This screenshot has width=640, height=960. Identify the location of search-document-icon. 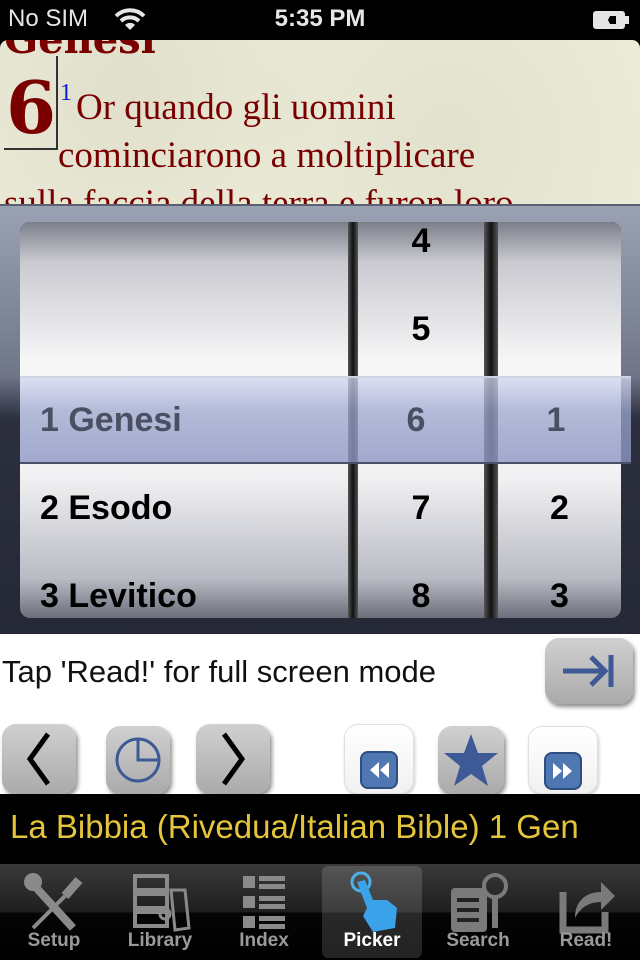
(479, 902).